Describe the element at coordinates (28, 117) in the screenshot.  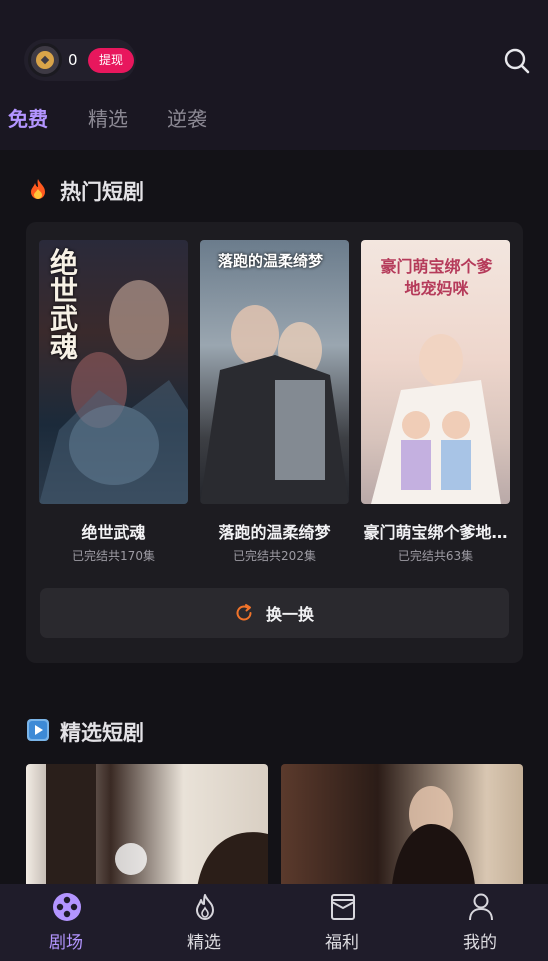
I see `tab-free: 免费` at that location.